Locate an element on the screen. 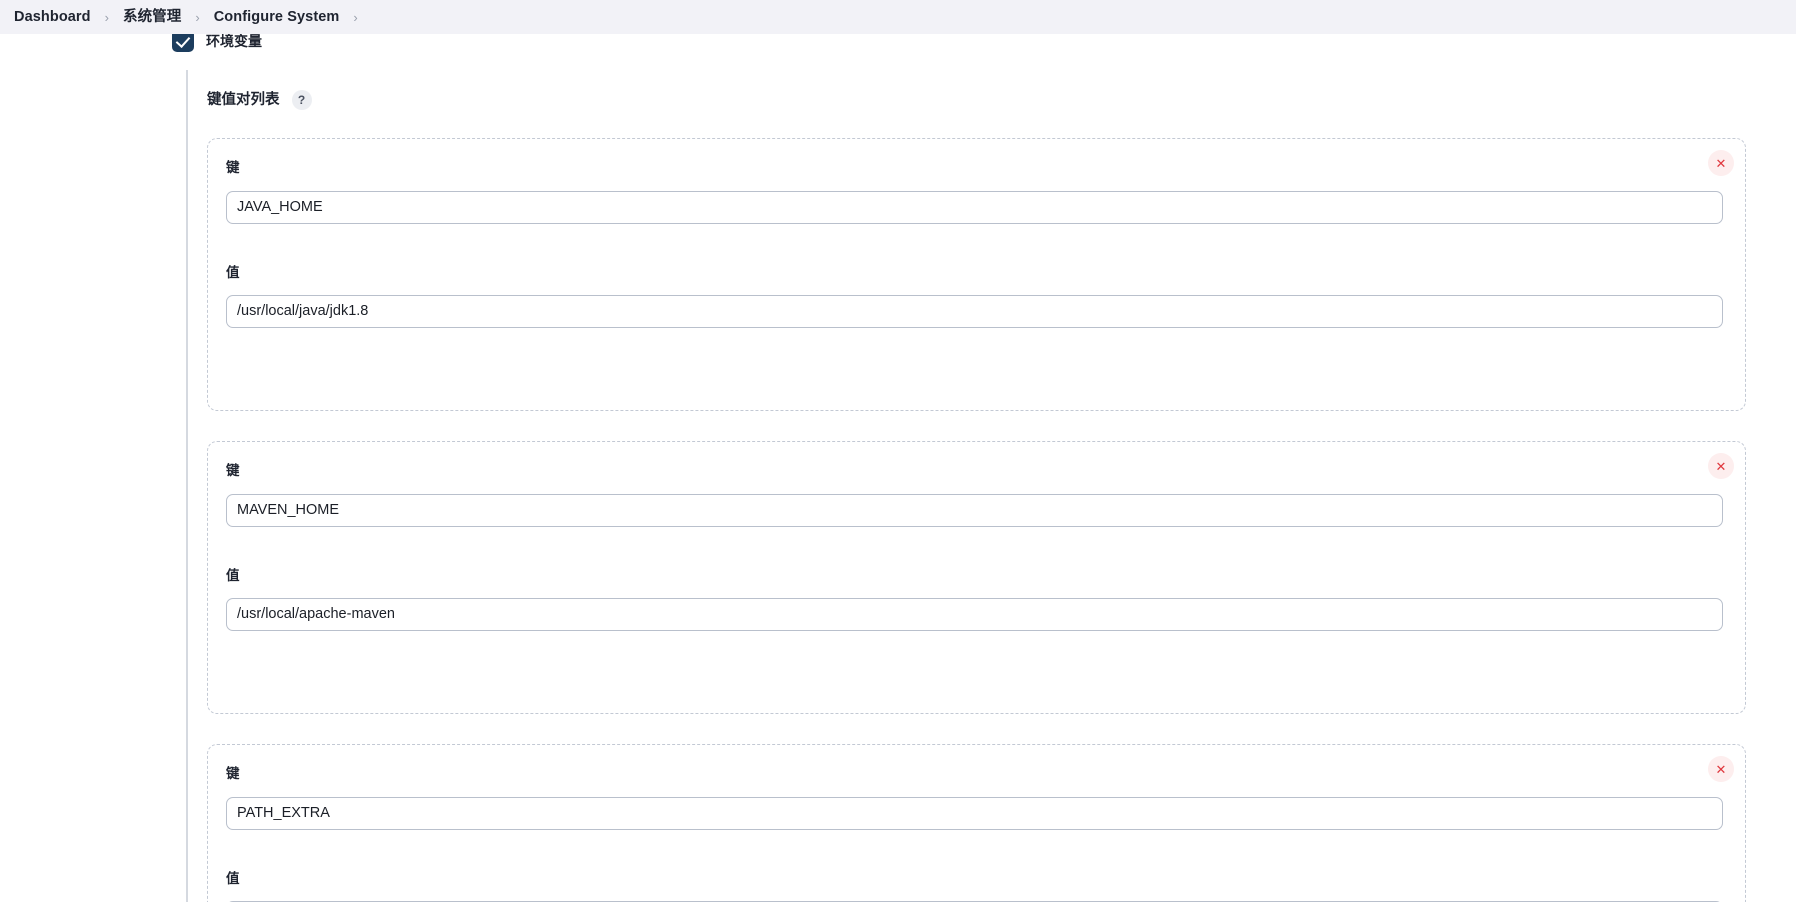 This screenshot has width=1796, height=902. env-variables-checkbox is located at coordinates (183, 43).